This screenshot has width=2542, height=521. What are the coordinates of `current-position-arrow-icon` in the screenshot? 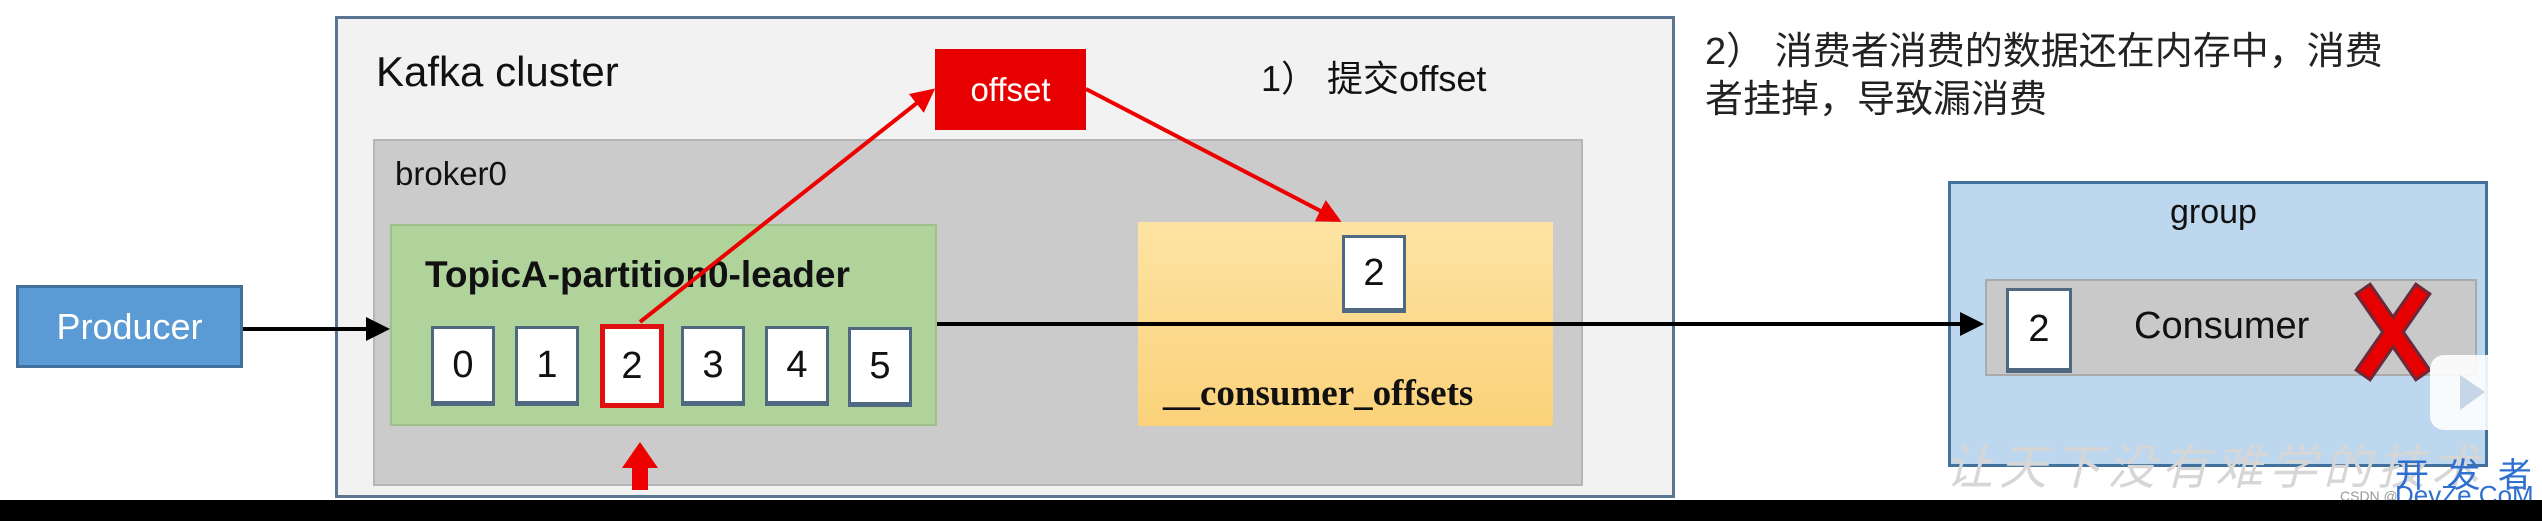 It's located at (640, 466).